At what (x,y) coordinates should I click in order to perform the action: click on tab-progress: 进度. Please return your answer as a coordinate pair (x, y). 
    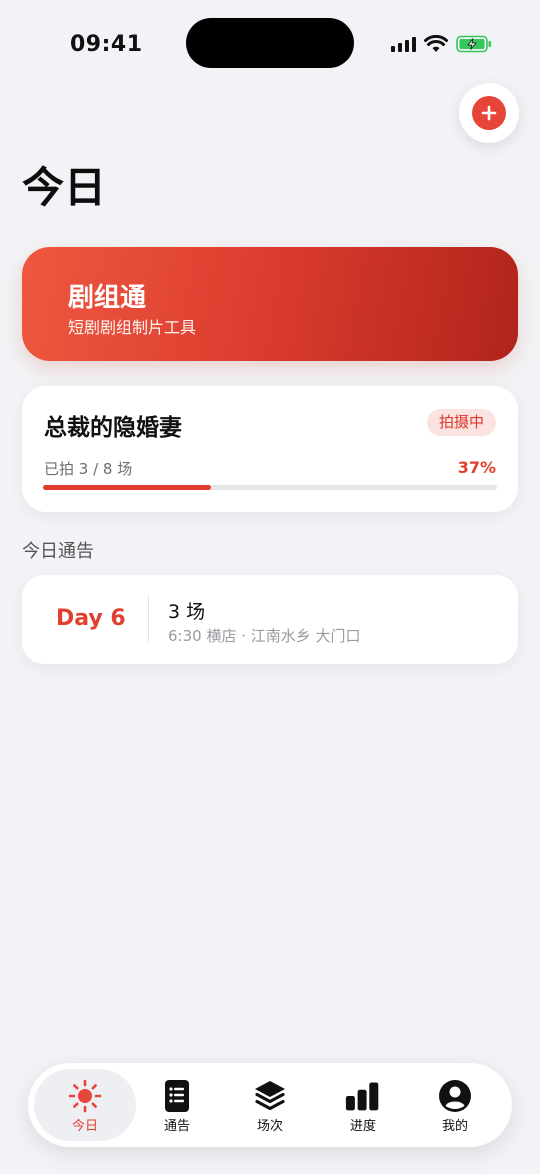
    Looking at the image, I should click on (363, 1105).